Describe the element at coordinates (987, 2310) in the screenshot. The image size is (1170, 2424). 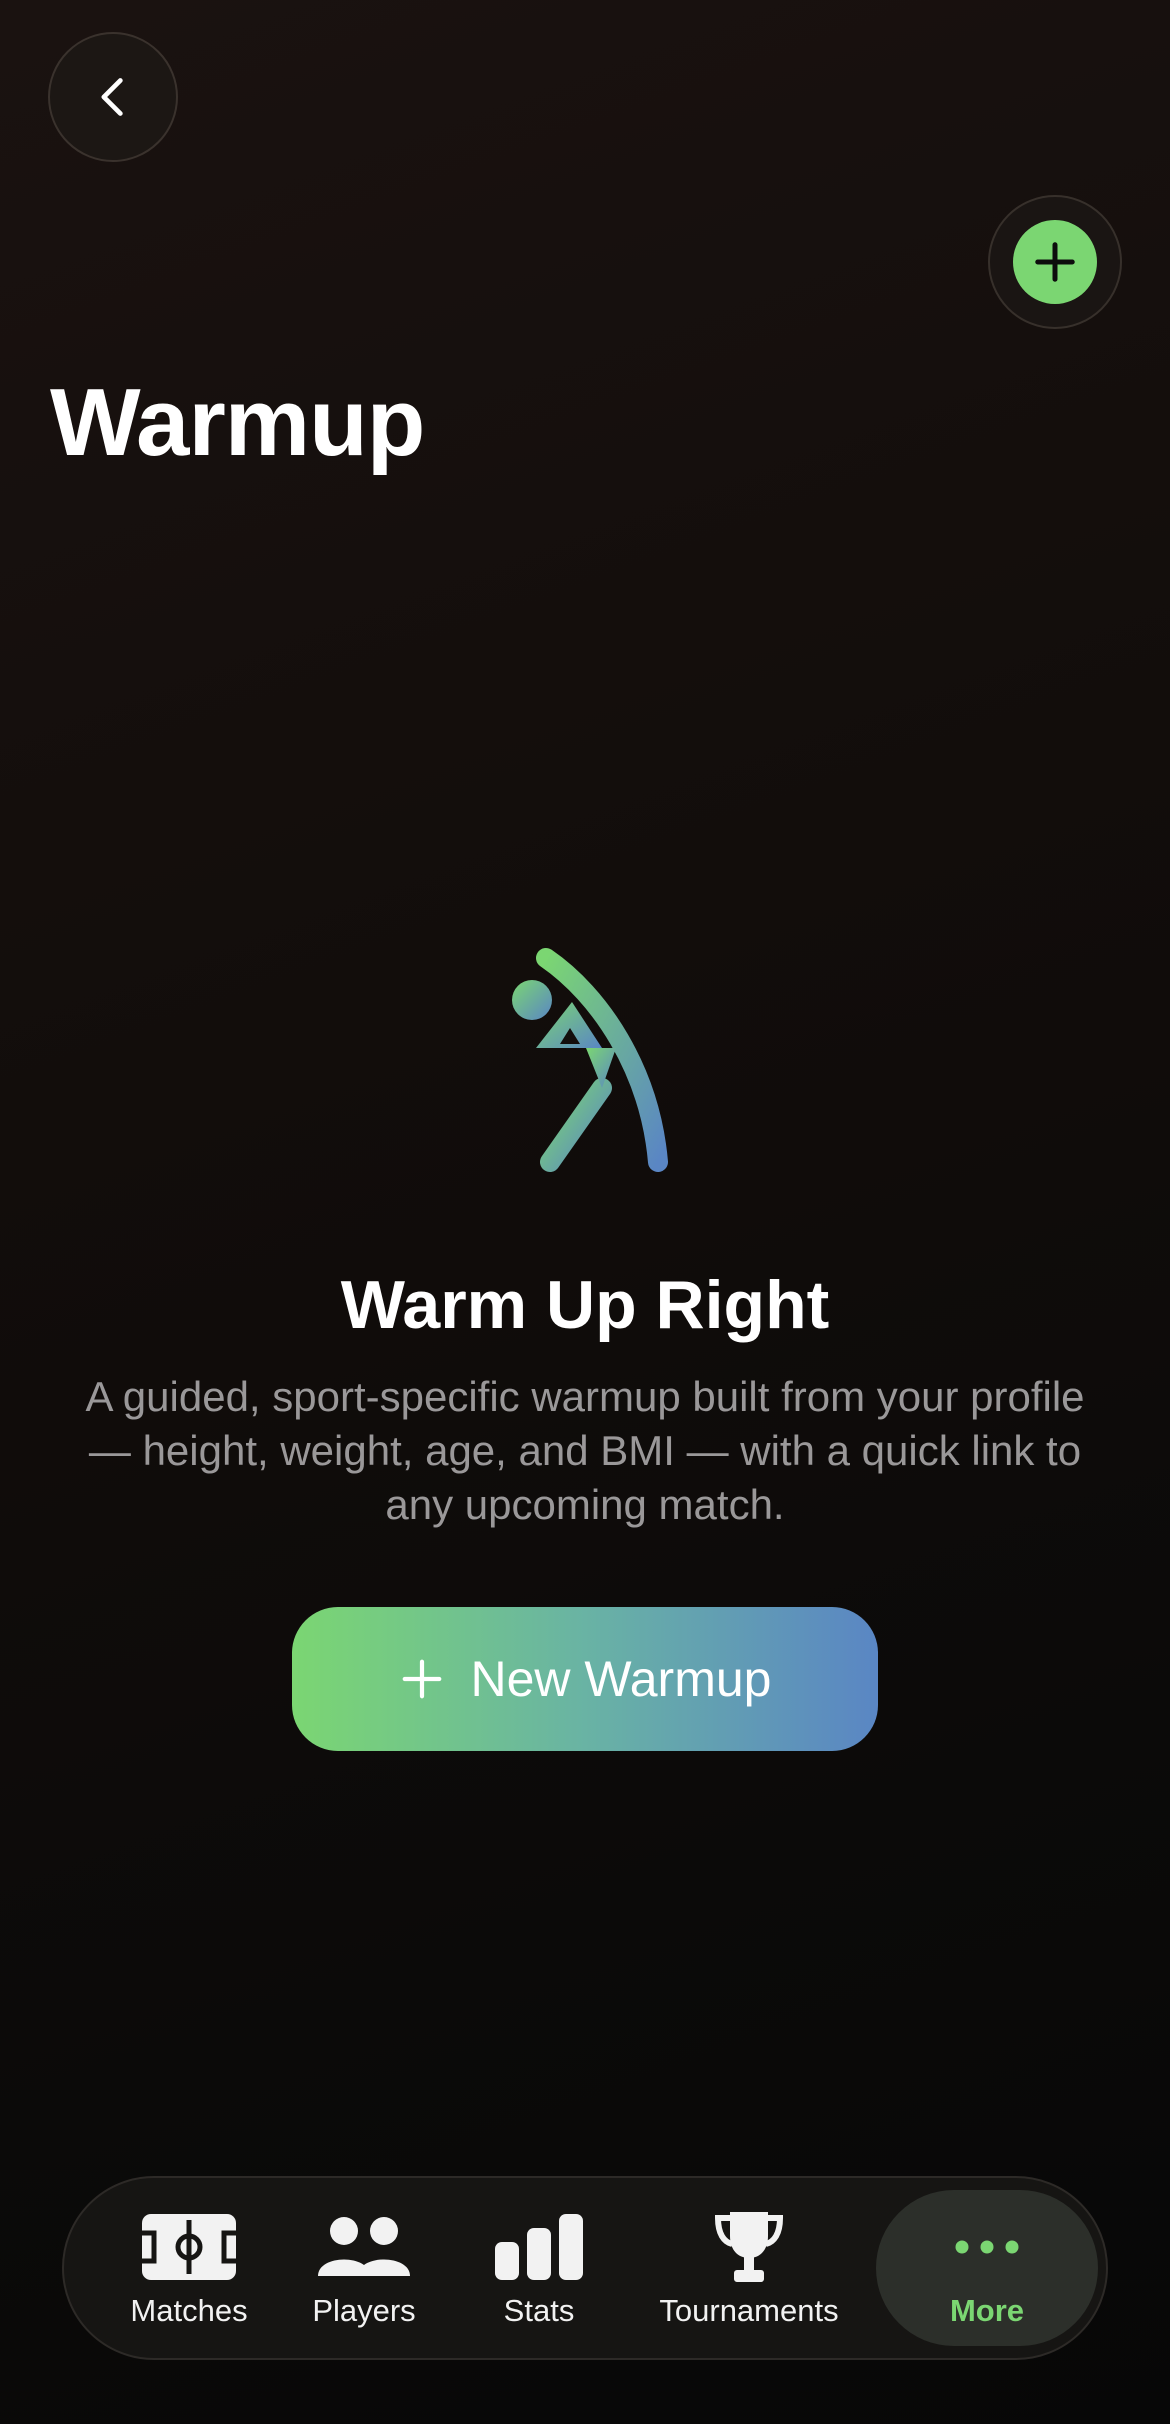
I see `tab-more-label: More` at that location.